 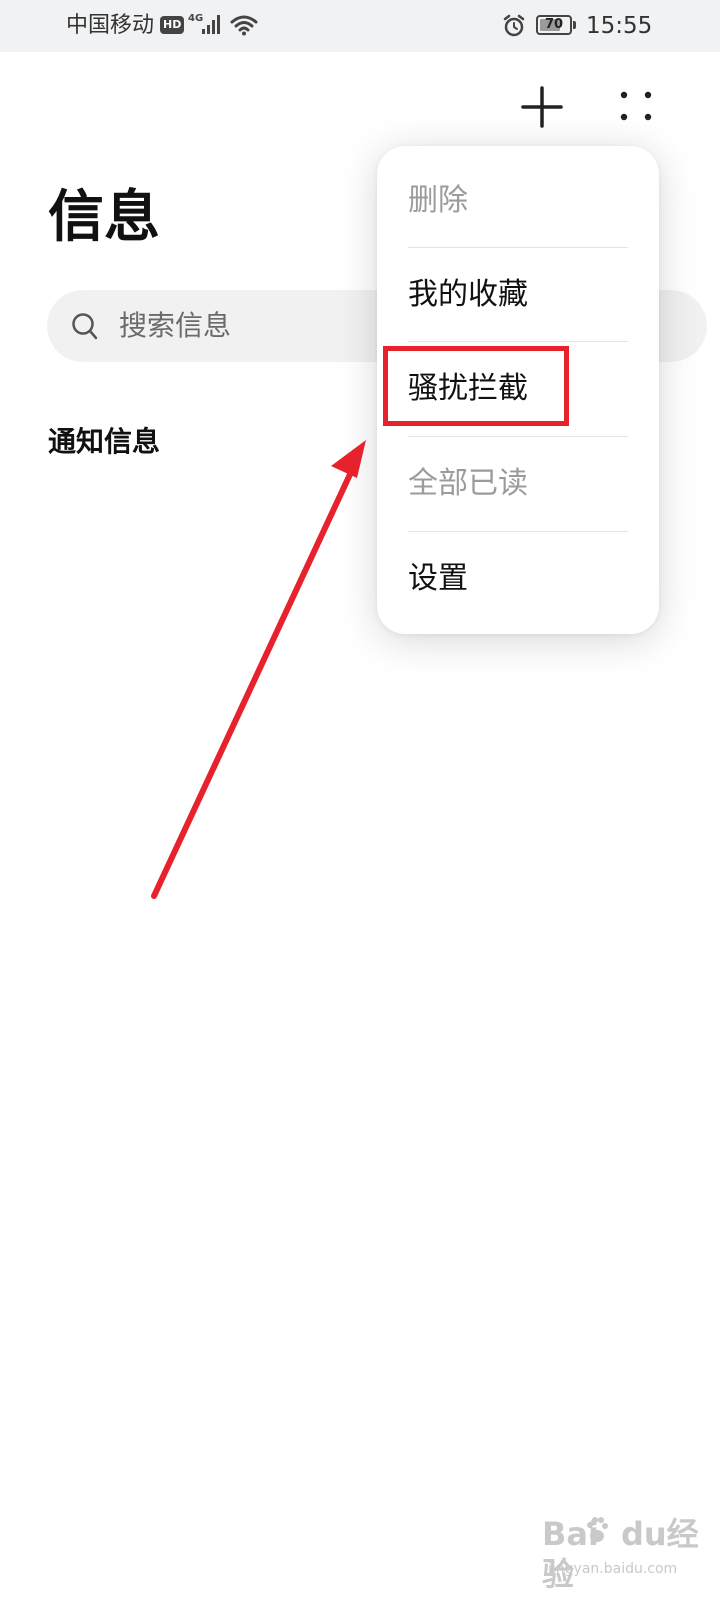 What do you see at coordinates (613, 1569) in the screenshot?
I see `watermark-site: jingyan.baidu.com` at bounding box center [613, 1569].